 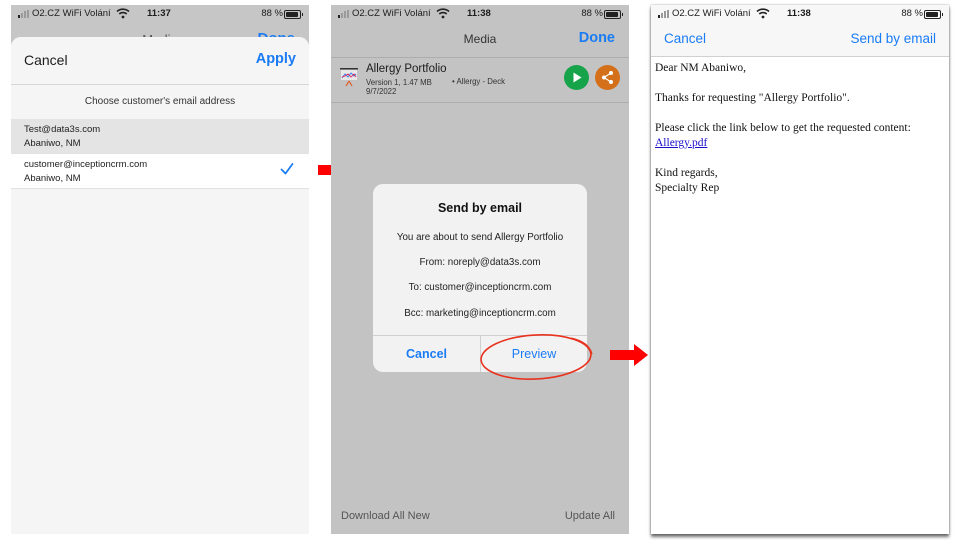 What do you see at coordinates (480, 287) in the screenshot?
I see `dialog-to: To: customer@inceptioncrm.com` at bounding box center [480, 287].